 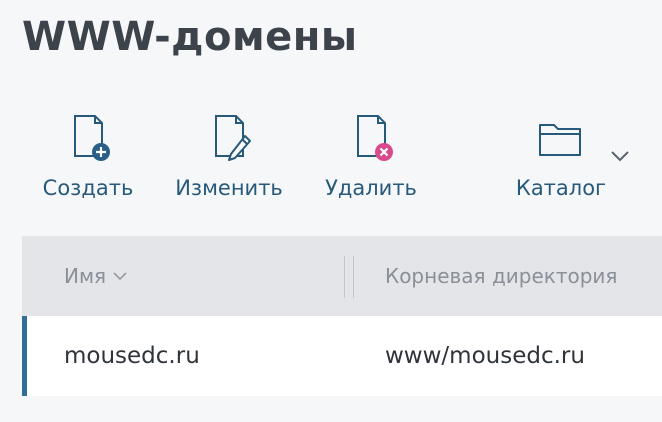 What do you see at coordinates (349, 277) in the screenshot?
I see `column-resize-handle` at bounding box center [349, 277].